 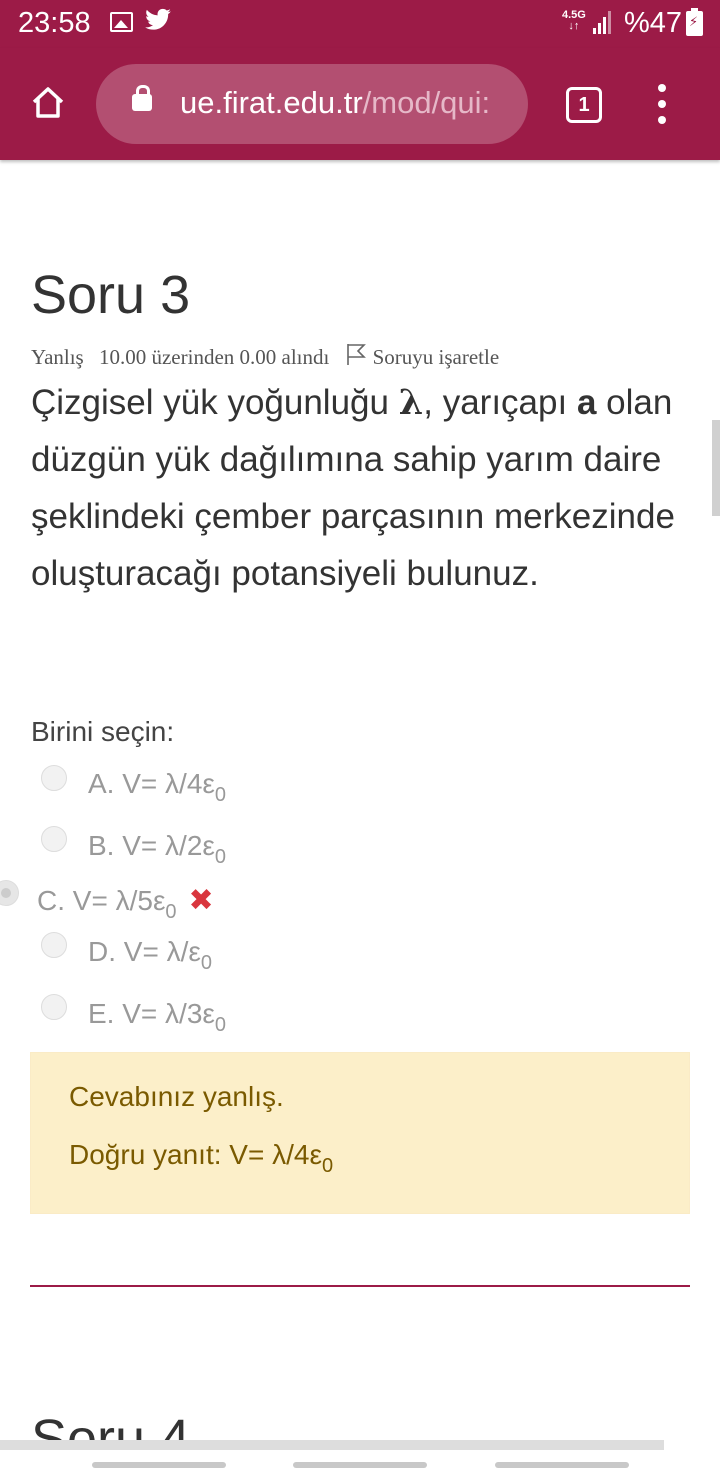 I want to click on url-text: ue.firat.edu.tr/mod/qui:, so click(x=345, y=103).